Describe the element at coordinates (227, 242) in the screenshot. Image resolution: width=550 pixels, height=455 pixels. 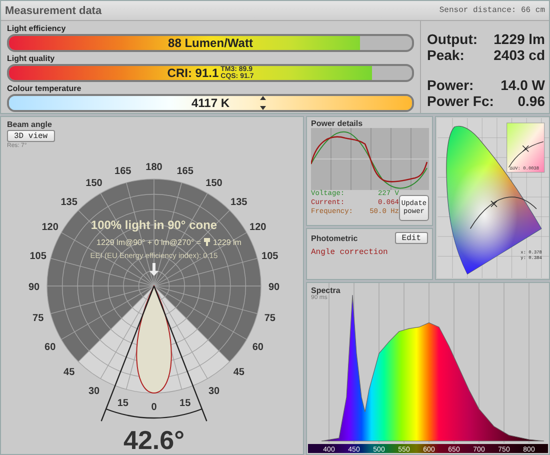
I see `lumen-total-text: 1229 lm` at that location.